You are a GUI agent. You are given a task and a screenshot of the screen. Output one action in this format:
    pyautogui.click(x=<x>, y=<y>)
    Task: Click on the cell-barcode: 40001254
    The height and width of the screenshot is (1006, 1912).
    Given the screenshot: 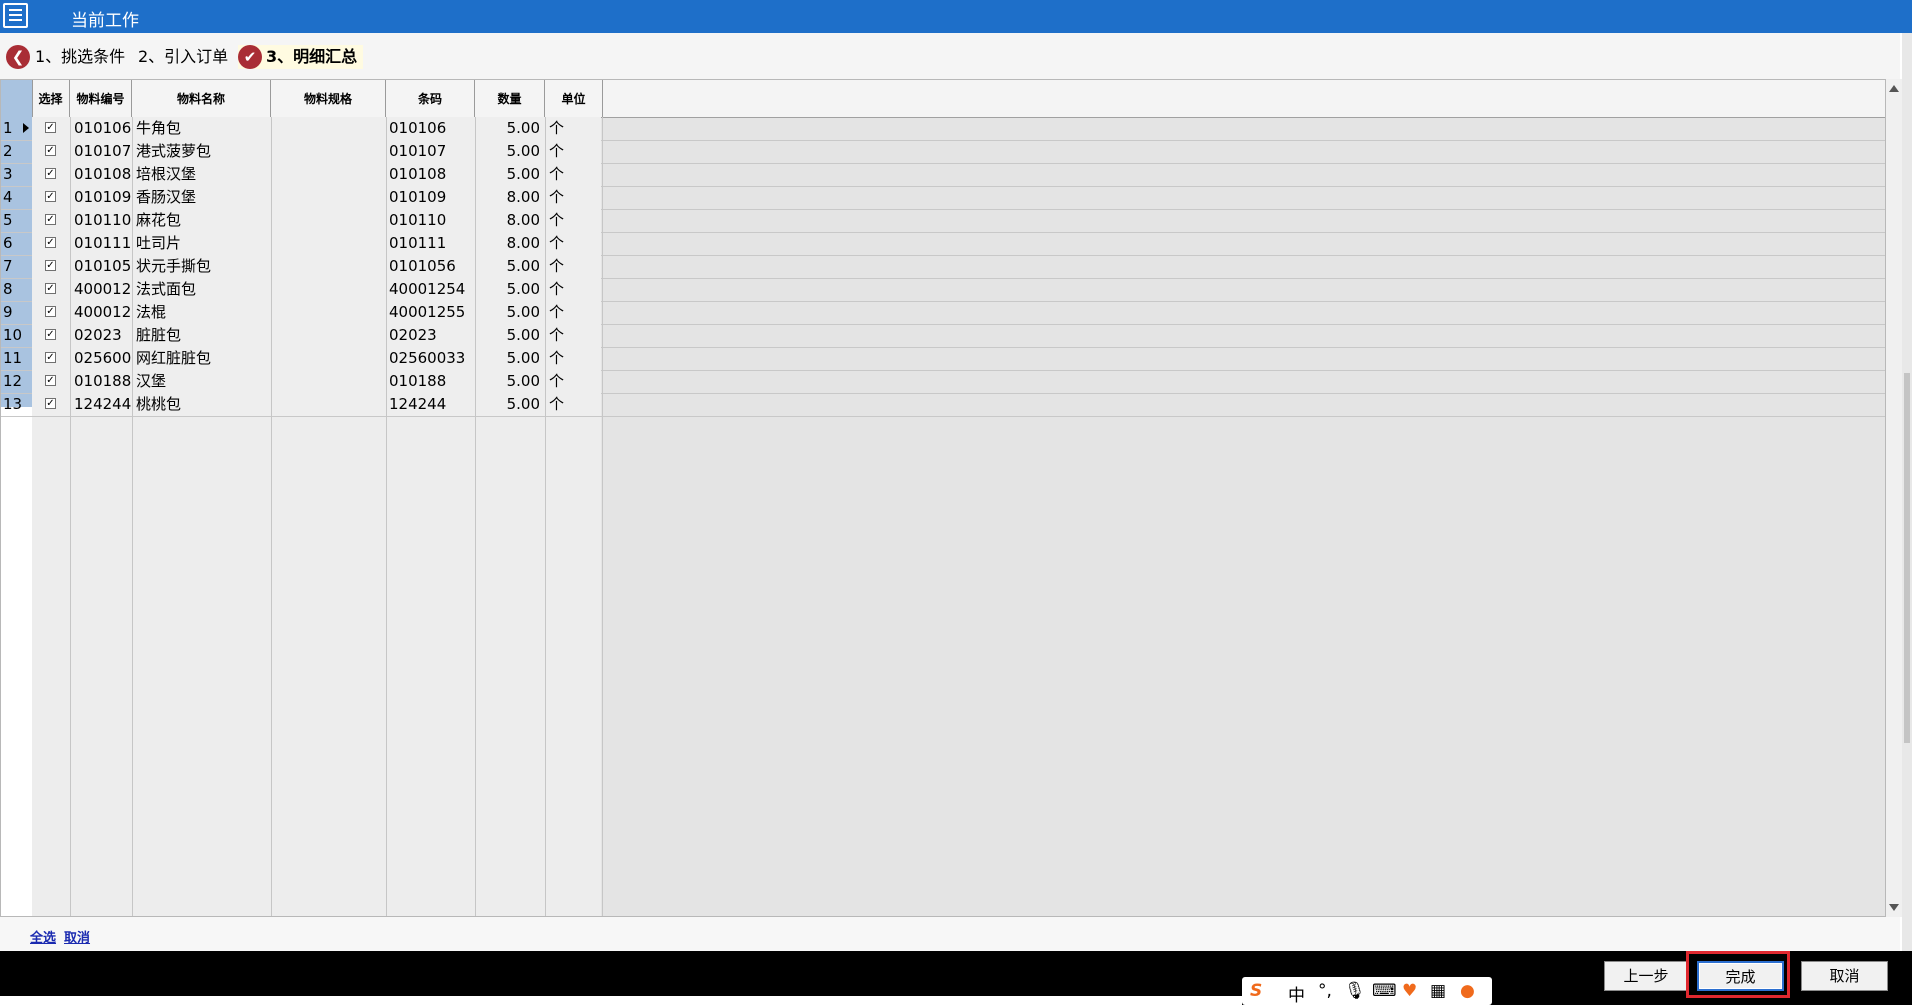 What is the action you would take?
    pyautogui.click(x=431, y=289)
    